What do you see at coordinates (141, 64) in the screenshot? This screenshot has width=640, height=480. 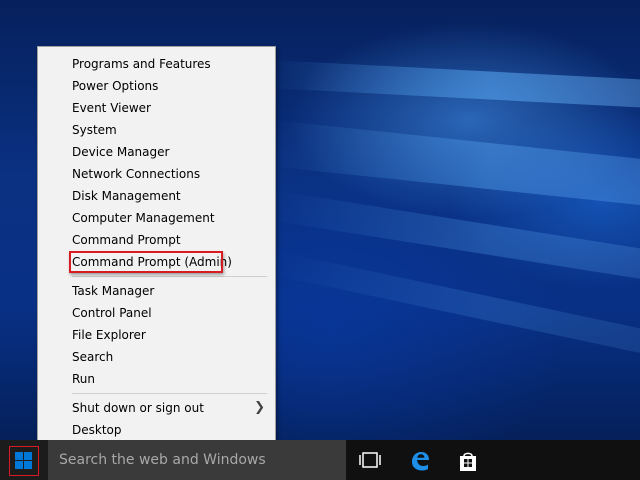 I see `menu-item-label: Programs and Features` at bounding box center [141, 64].